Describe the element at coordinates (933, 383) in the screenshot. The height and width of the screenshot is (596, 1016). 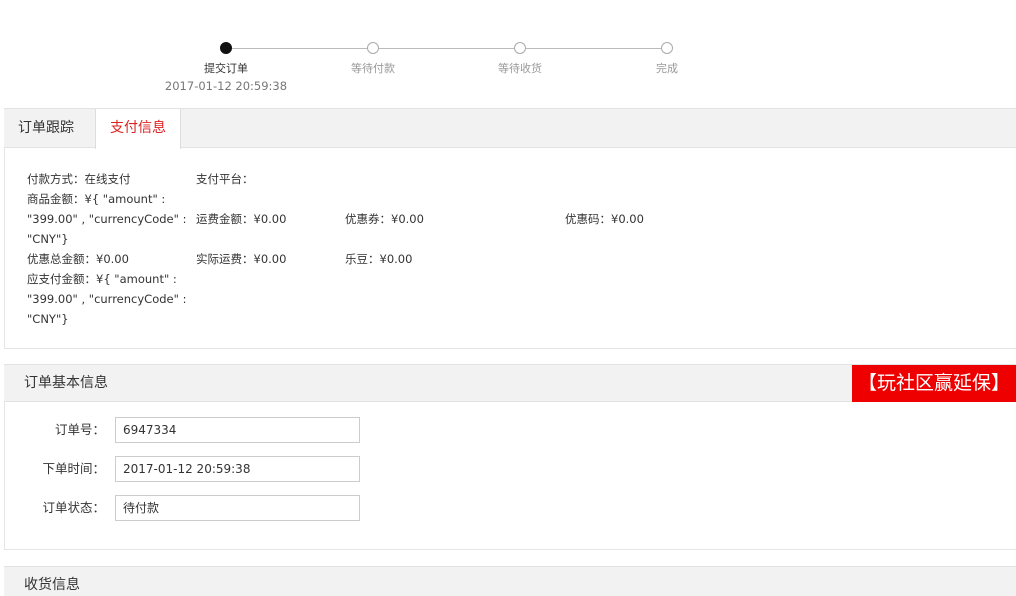
I see `promo-badge: 【玩社区赢延保】` at that location.